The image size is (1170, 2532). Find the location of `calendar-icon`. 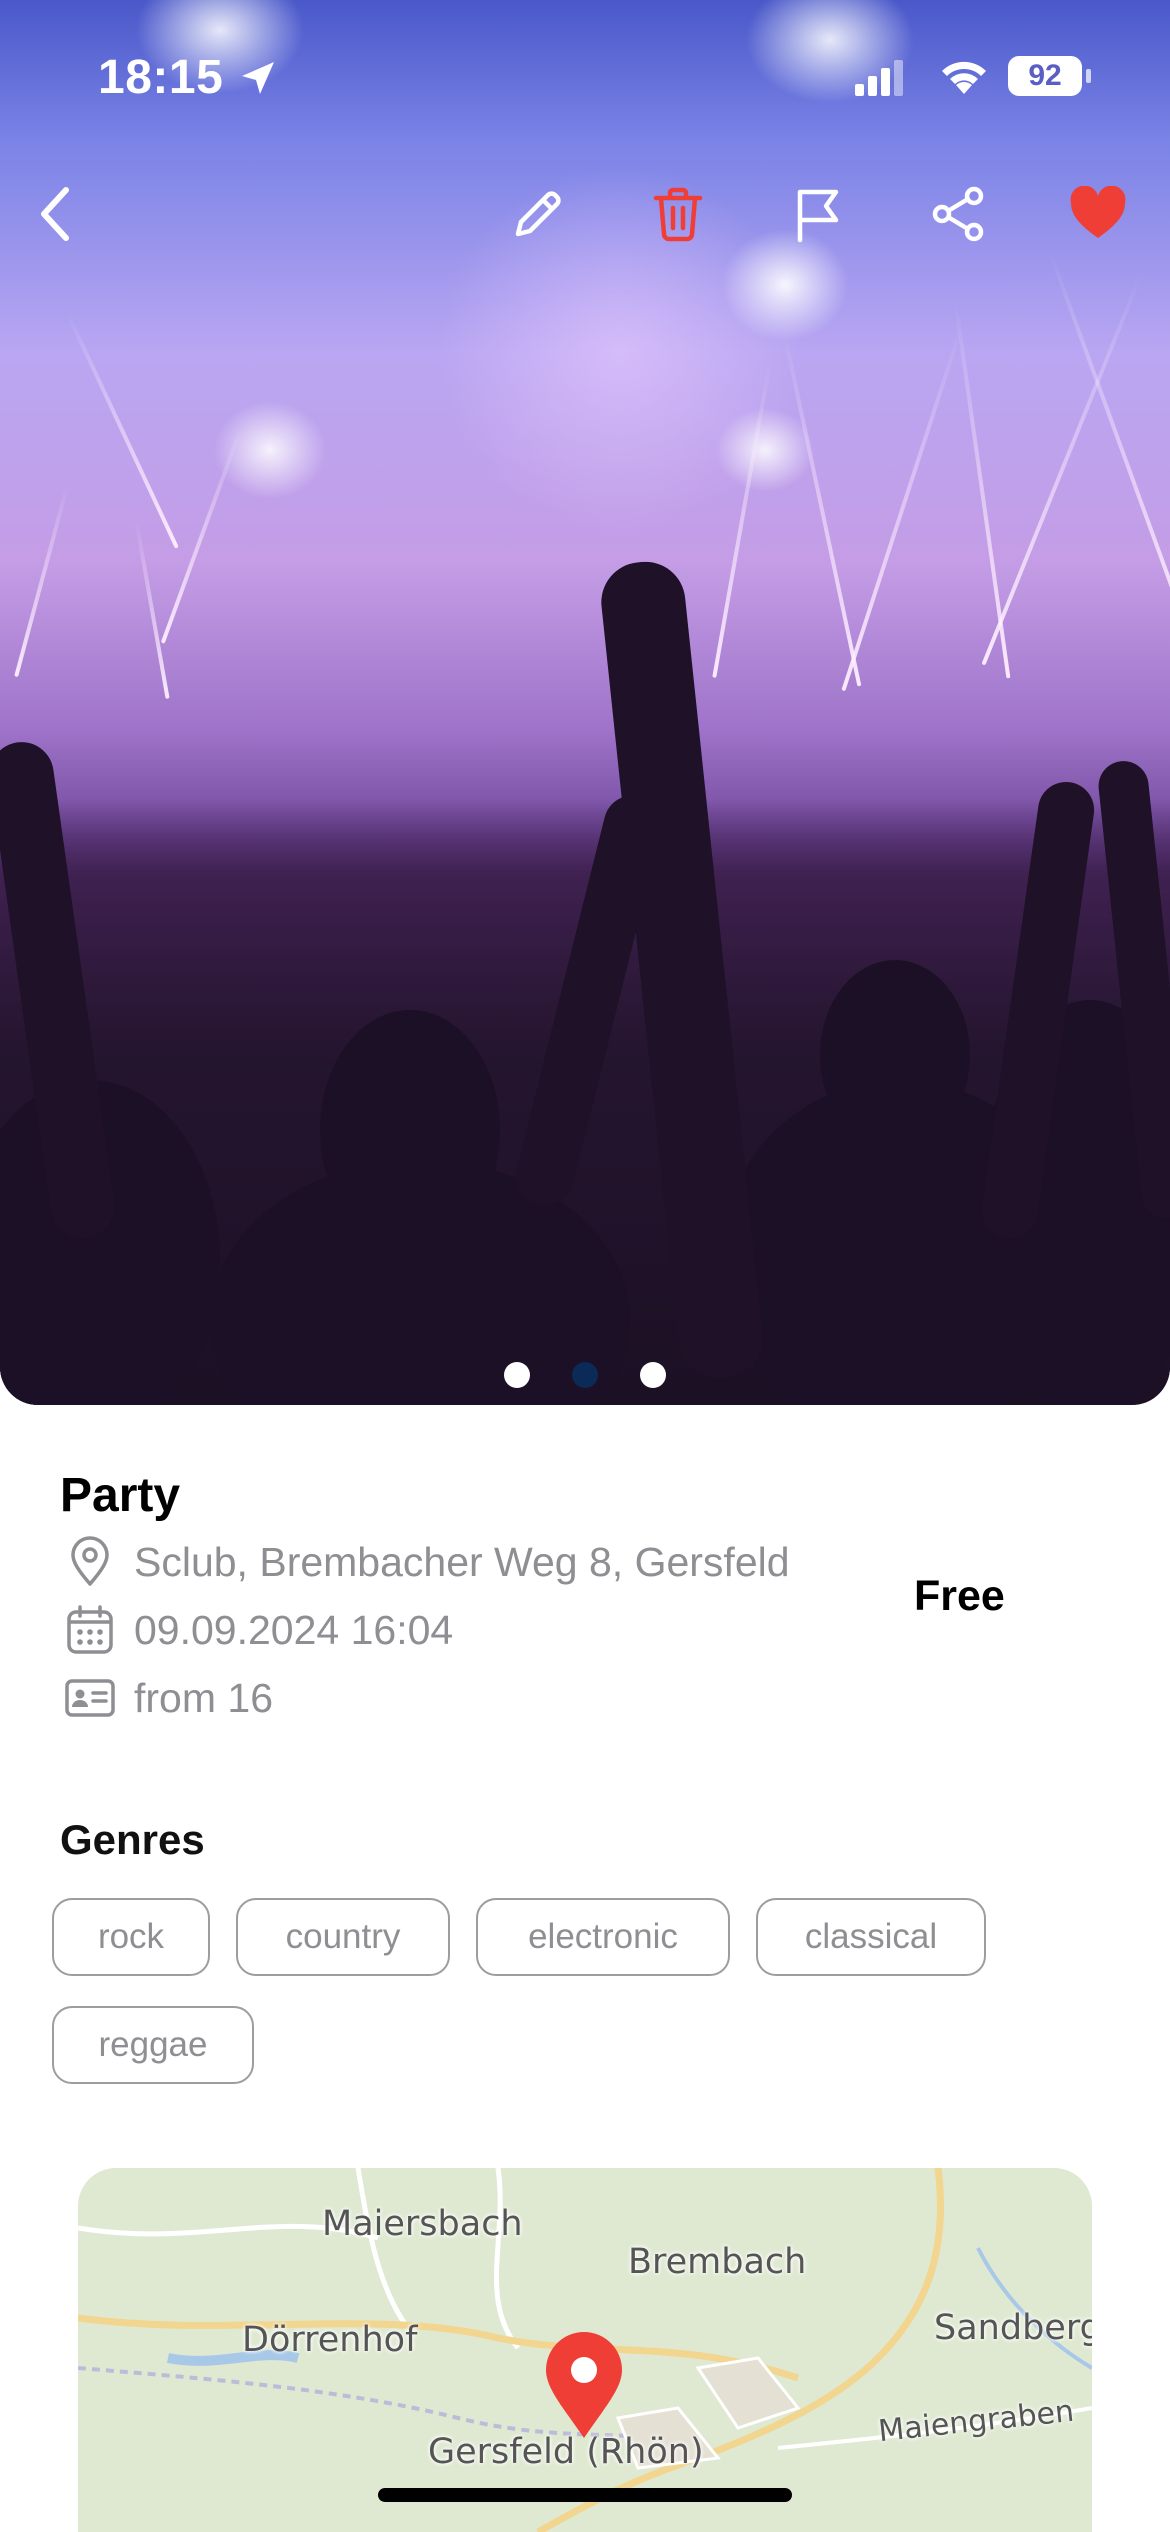

calendar-icon is located at coordinates (90, 1629).